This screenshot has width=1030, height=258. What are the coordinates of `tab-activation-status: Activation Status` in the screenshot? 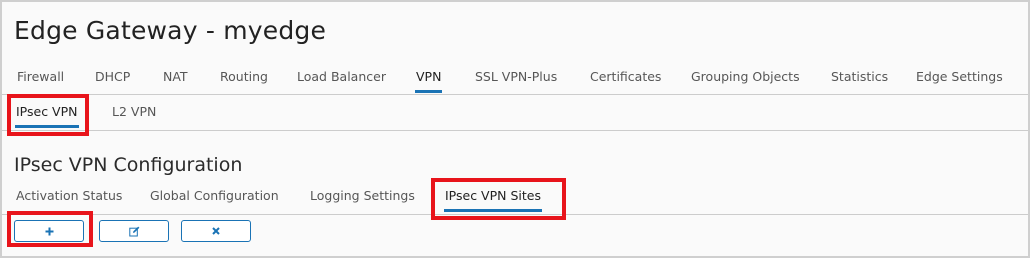 It's located at (69, 200).